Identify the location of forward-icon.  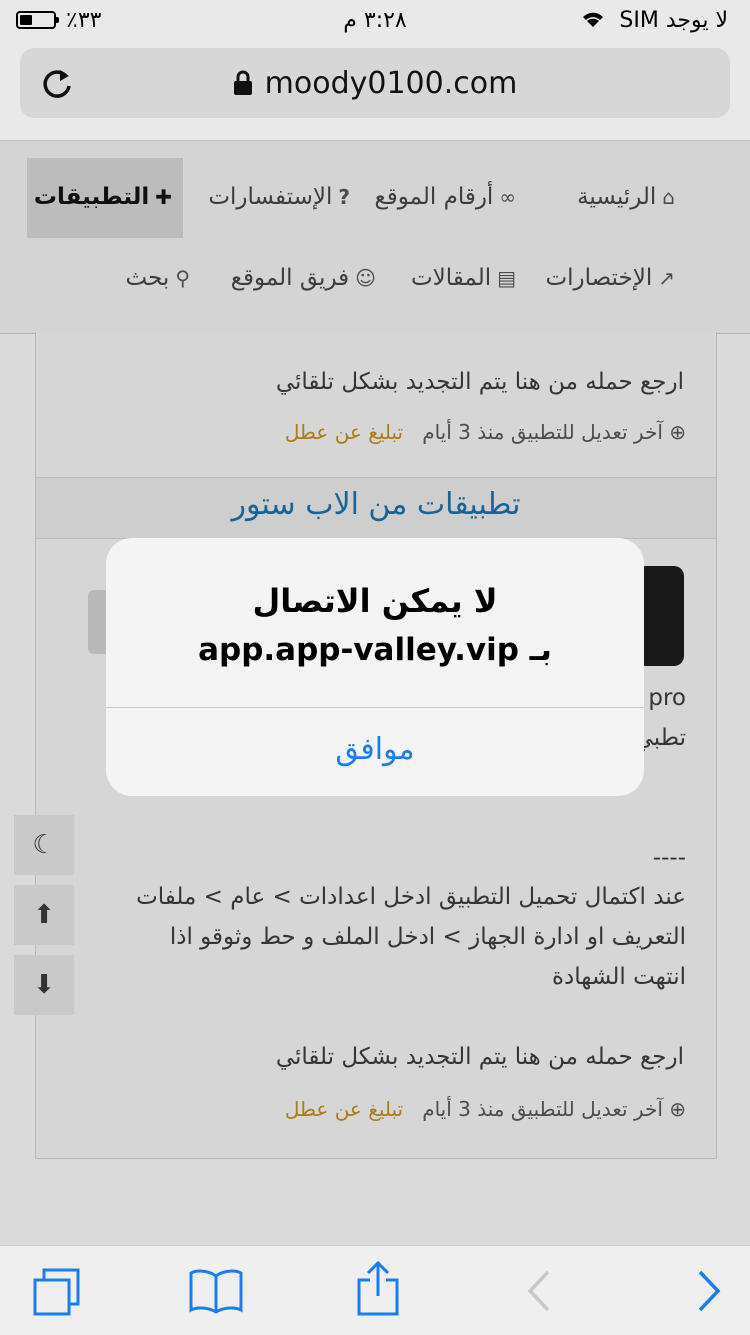
(709, 1291).